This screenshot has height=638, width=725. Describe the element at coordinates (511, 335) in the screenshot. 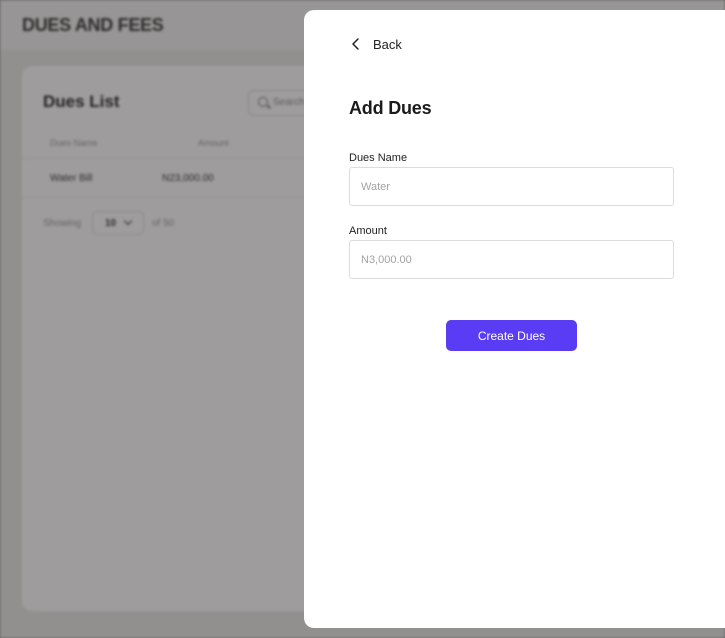

I see `create-dues-button: Create Dues` at that location.